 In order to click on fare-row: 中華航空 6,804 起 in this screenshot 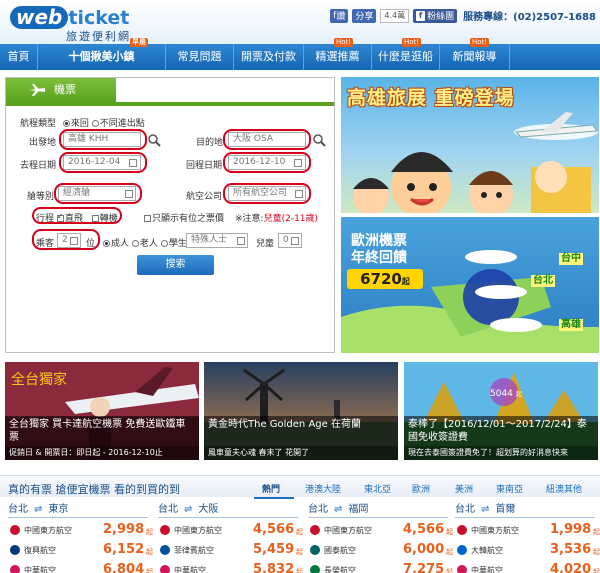, I will do `click(80, 567)`.